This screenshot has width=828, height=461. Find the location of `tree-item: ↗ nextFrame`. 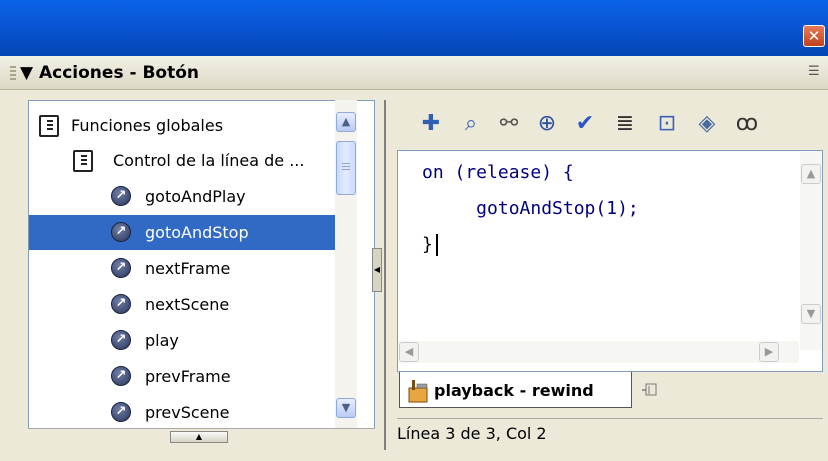

tree-item: ↗ nextFrame is located at coordinates (193, 268).